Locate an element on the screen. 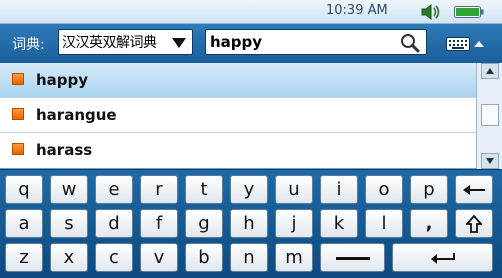  arrow-down-icon is located at coordinates (490, 161).